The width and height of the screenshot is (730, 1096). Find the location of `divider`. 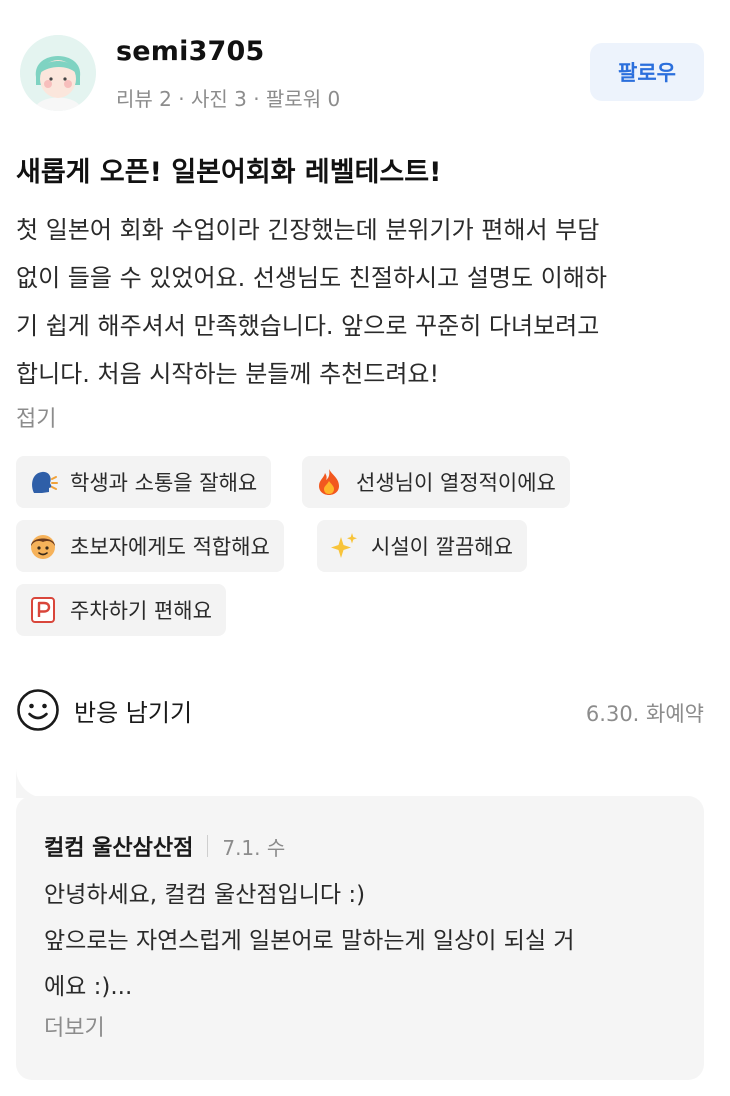

divider is located at coordinates (208, 846).